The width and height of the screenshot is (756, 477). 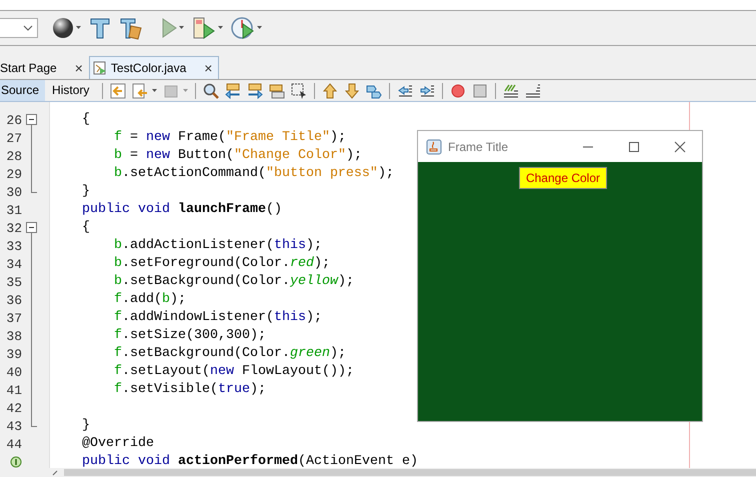 What do you see at coordinates (14, 426) in the screenshot?
I see `line-number: 43` at bounding box center [14, 426].